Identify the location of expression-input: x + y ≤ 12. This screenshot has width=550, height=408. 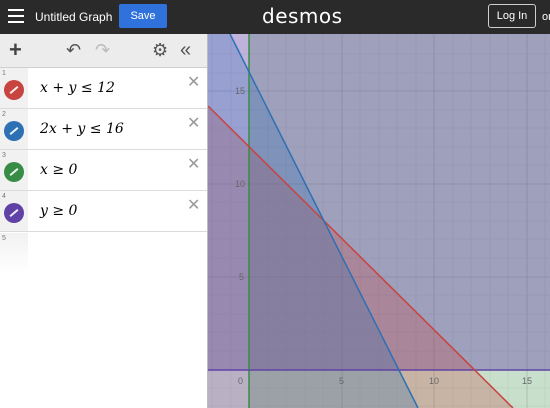
(77, 88).